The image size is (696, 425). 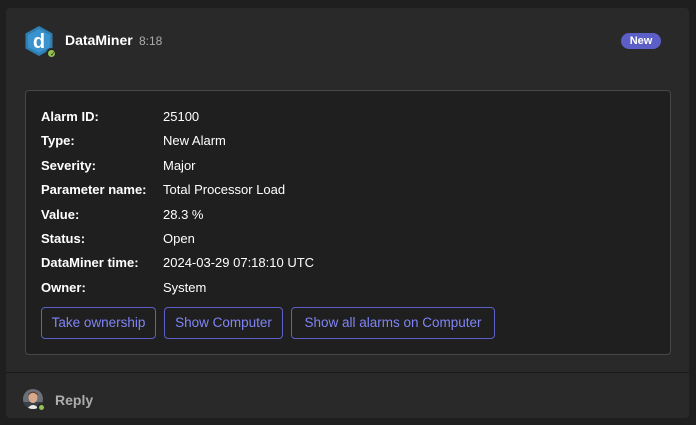 What do you see at coordinates (58, 140) in the screenshot?
I see `fact-label: Type:` at bounding box center [58, 140].